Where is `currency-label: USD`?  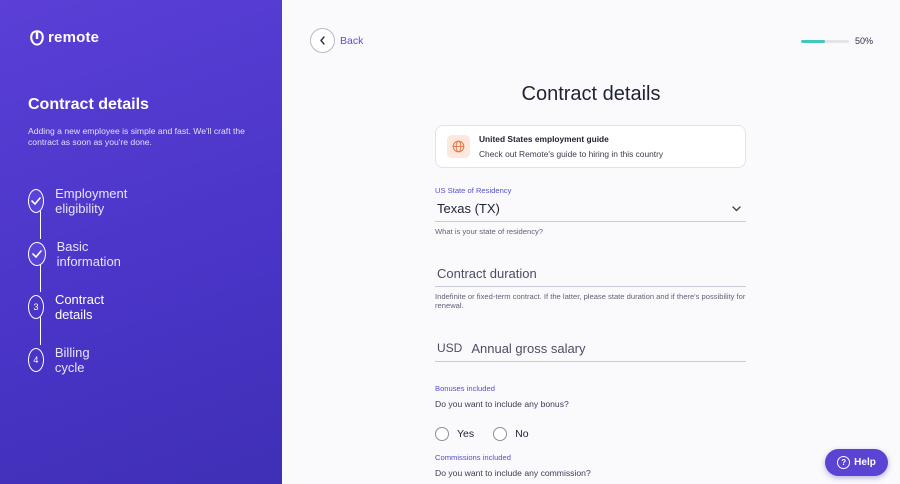
currency-label: USD is located at coordinates (450, 348).